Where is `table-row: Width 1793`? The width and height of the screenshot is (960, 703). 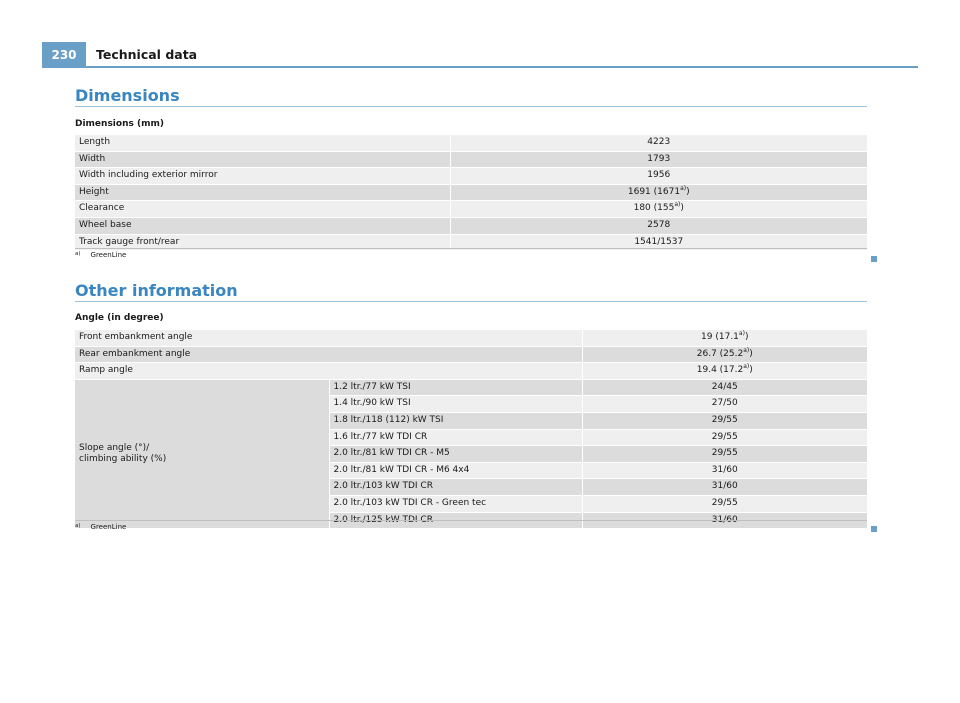 table-row: Width 1793 is located at coordinates (471, 160).